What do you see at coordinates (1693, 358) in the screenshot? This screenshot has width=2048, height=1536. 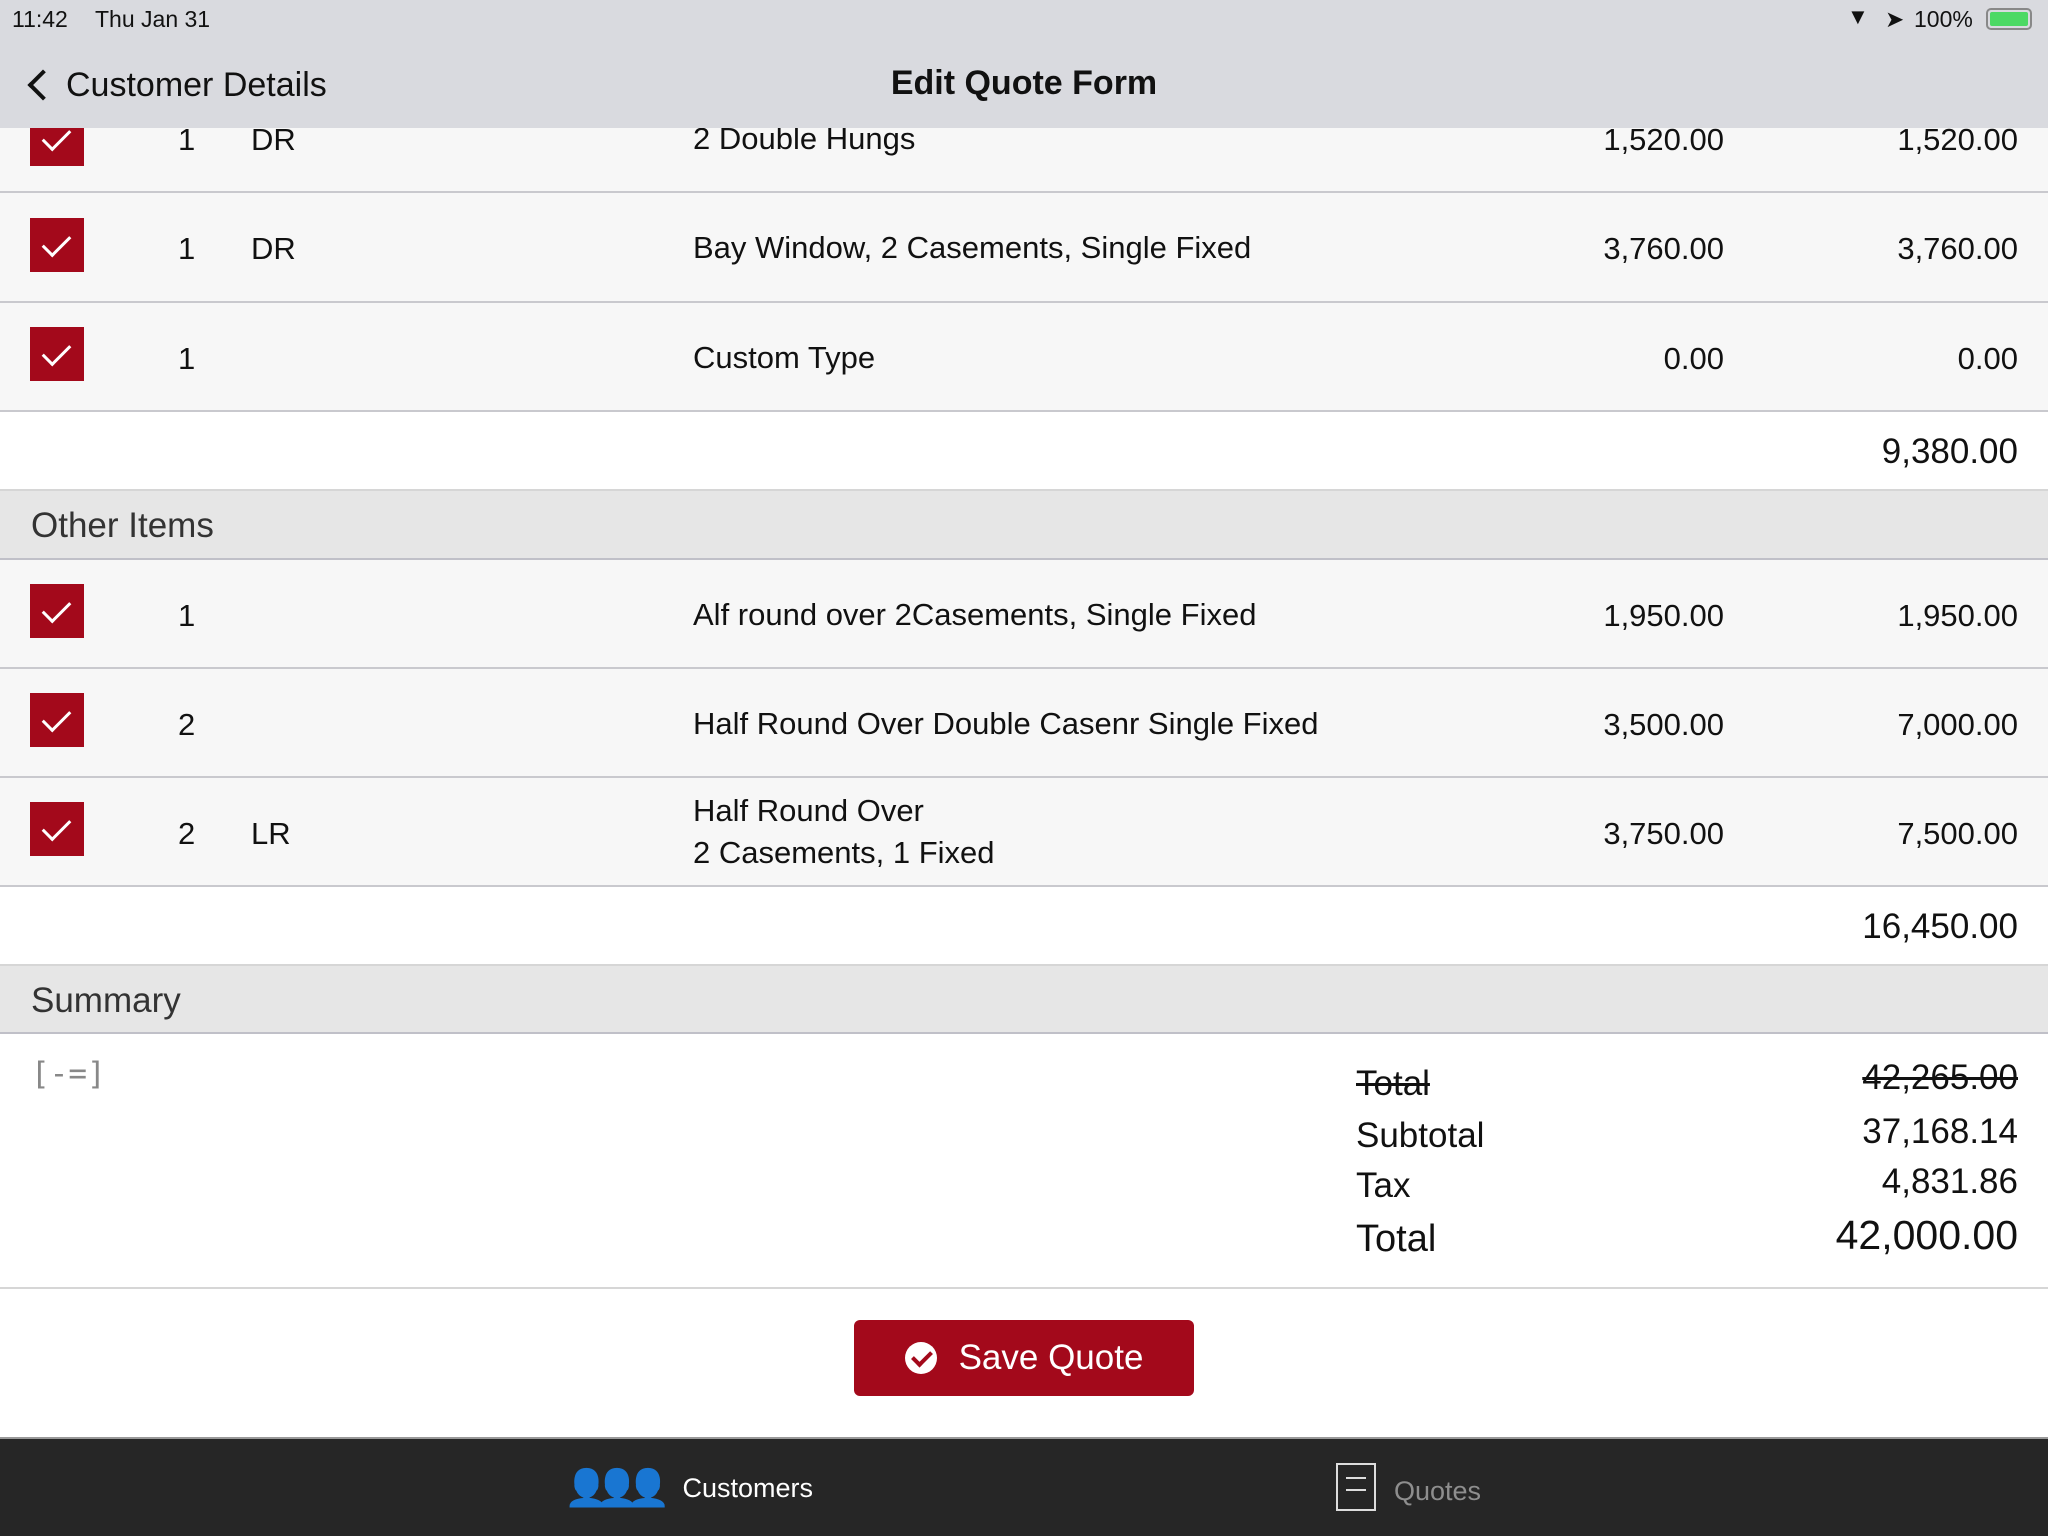 I see `row-price: 0.00` at bounding box center [1693, 358].